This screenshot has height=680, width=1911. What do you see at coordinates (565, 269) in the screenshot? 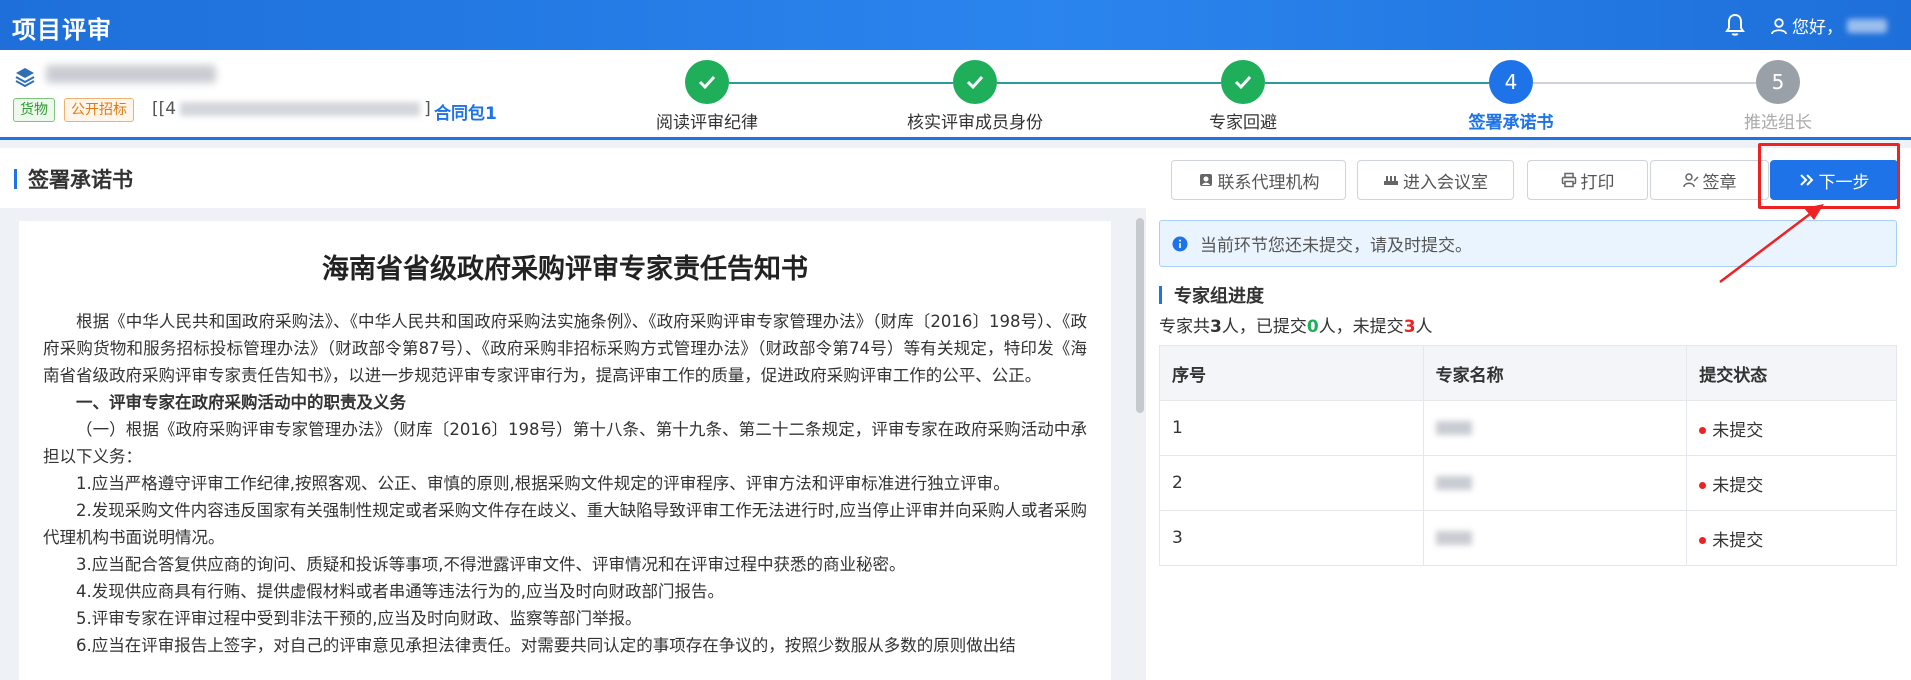
I see `document-title: 海南省省级政府采购评审专家责任告知书` at bounding box center [565, 269].